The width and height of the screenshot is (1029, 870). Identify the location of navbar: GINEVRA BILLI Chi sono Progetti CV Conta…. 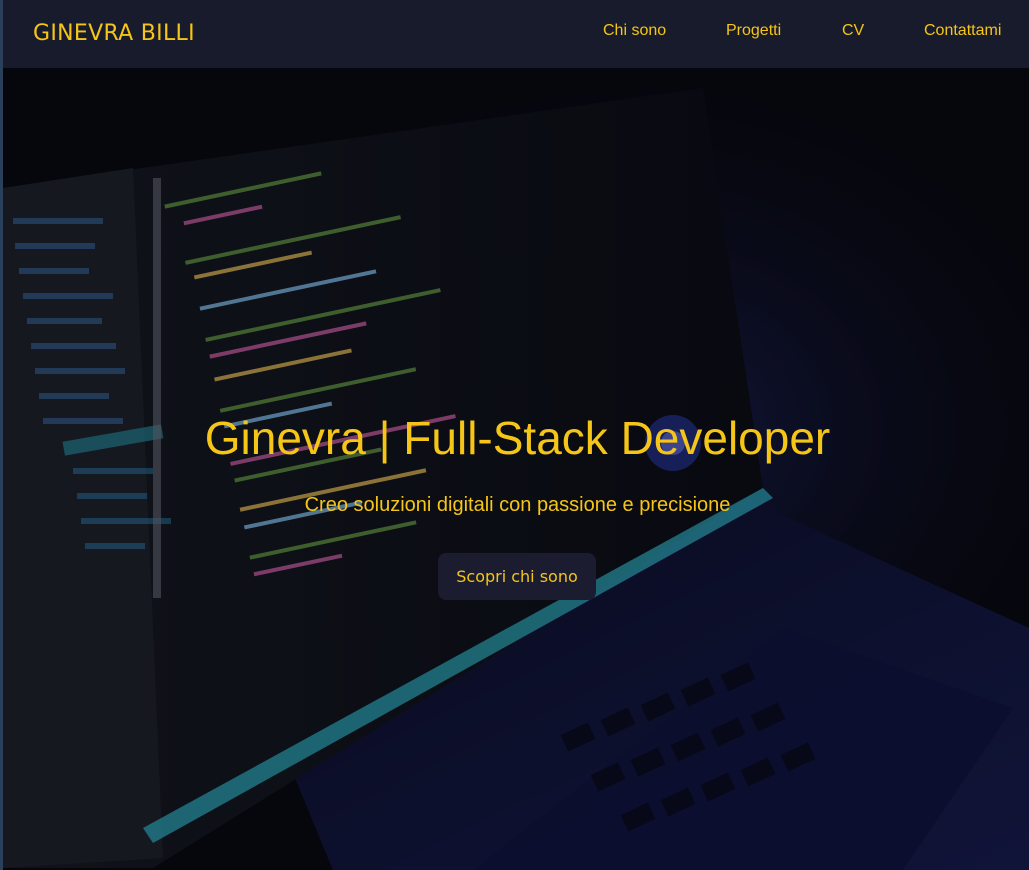
(516, 34).